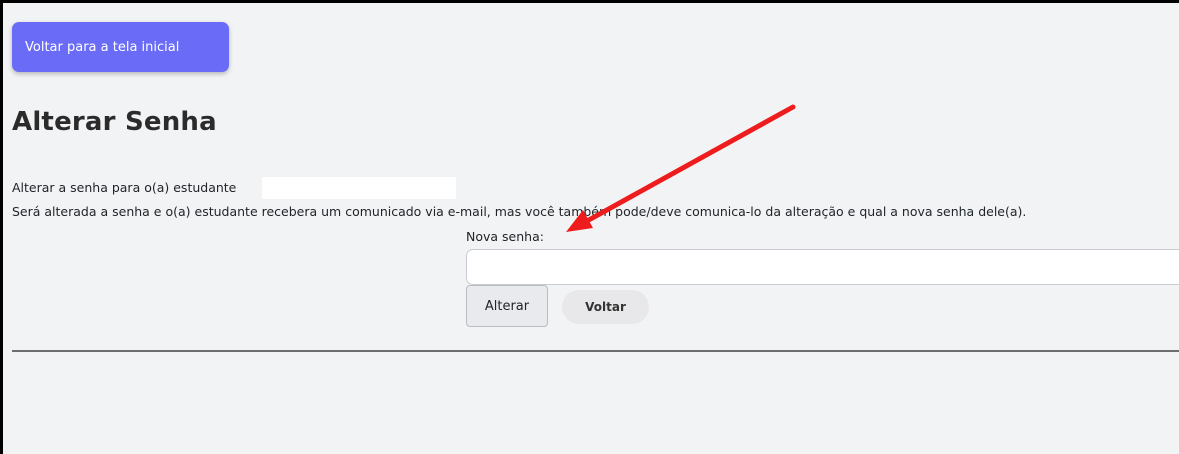  Describe the element at coordinates (595, 351) in the screenshot. I see `divider` at that location.